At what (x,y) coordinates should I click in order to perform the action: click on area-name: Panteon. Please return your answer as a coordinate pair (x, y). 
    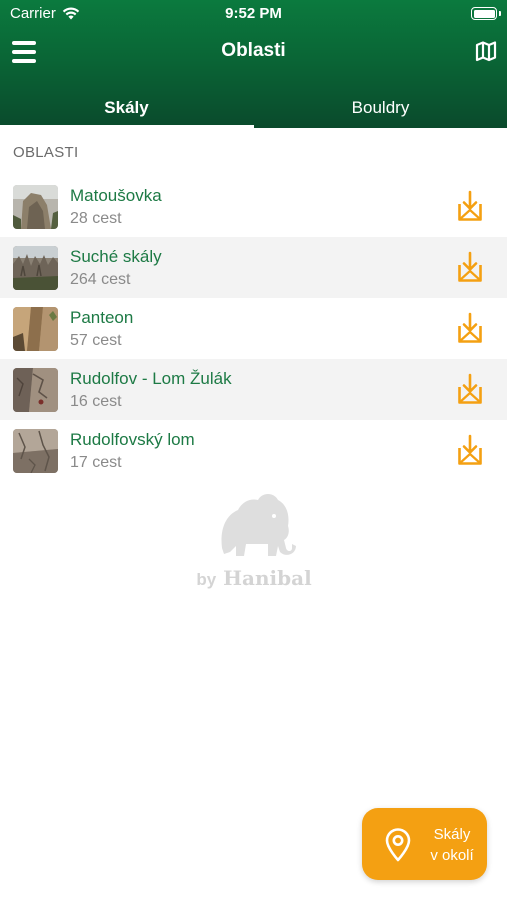
    Looking at the image, I should click on (102, 317).